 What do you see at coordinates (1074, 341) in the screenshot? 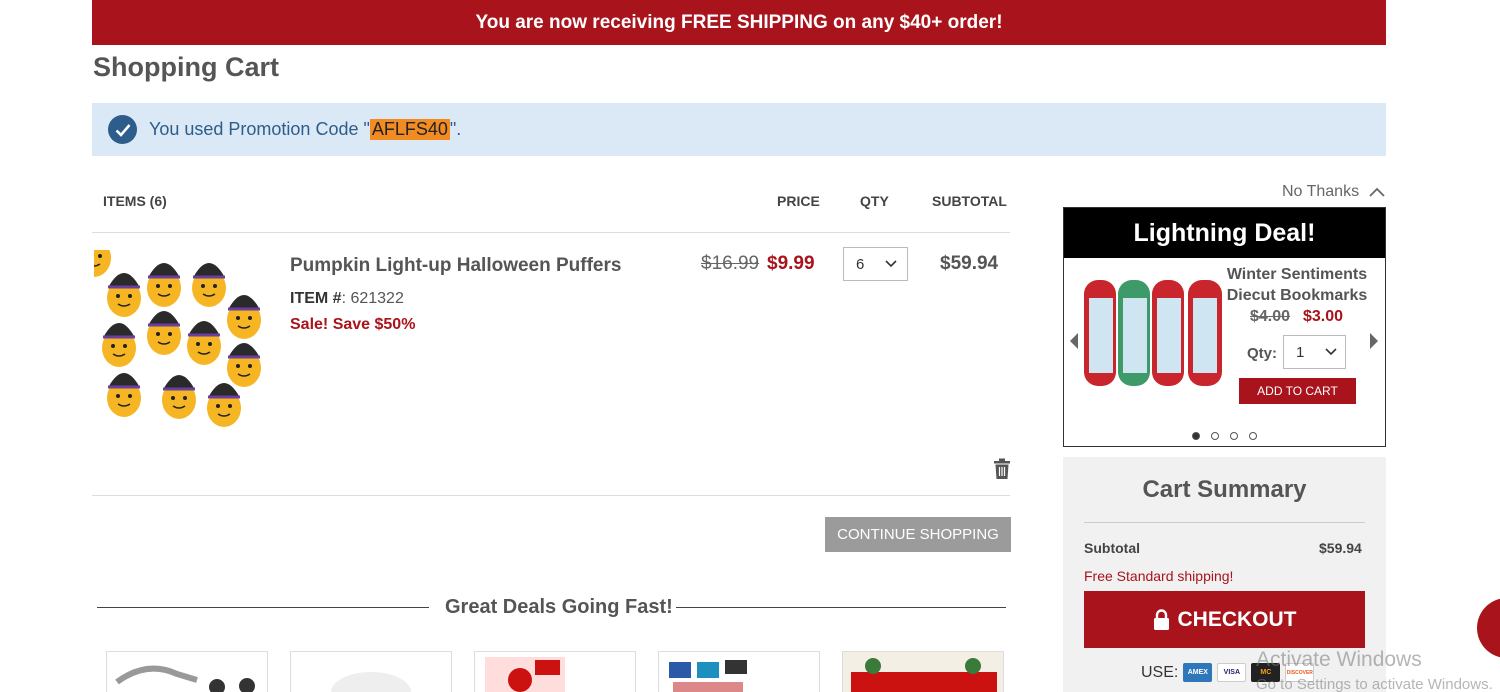
I see `carousel-prev-icon` at bounding box center [1074, 341].